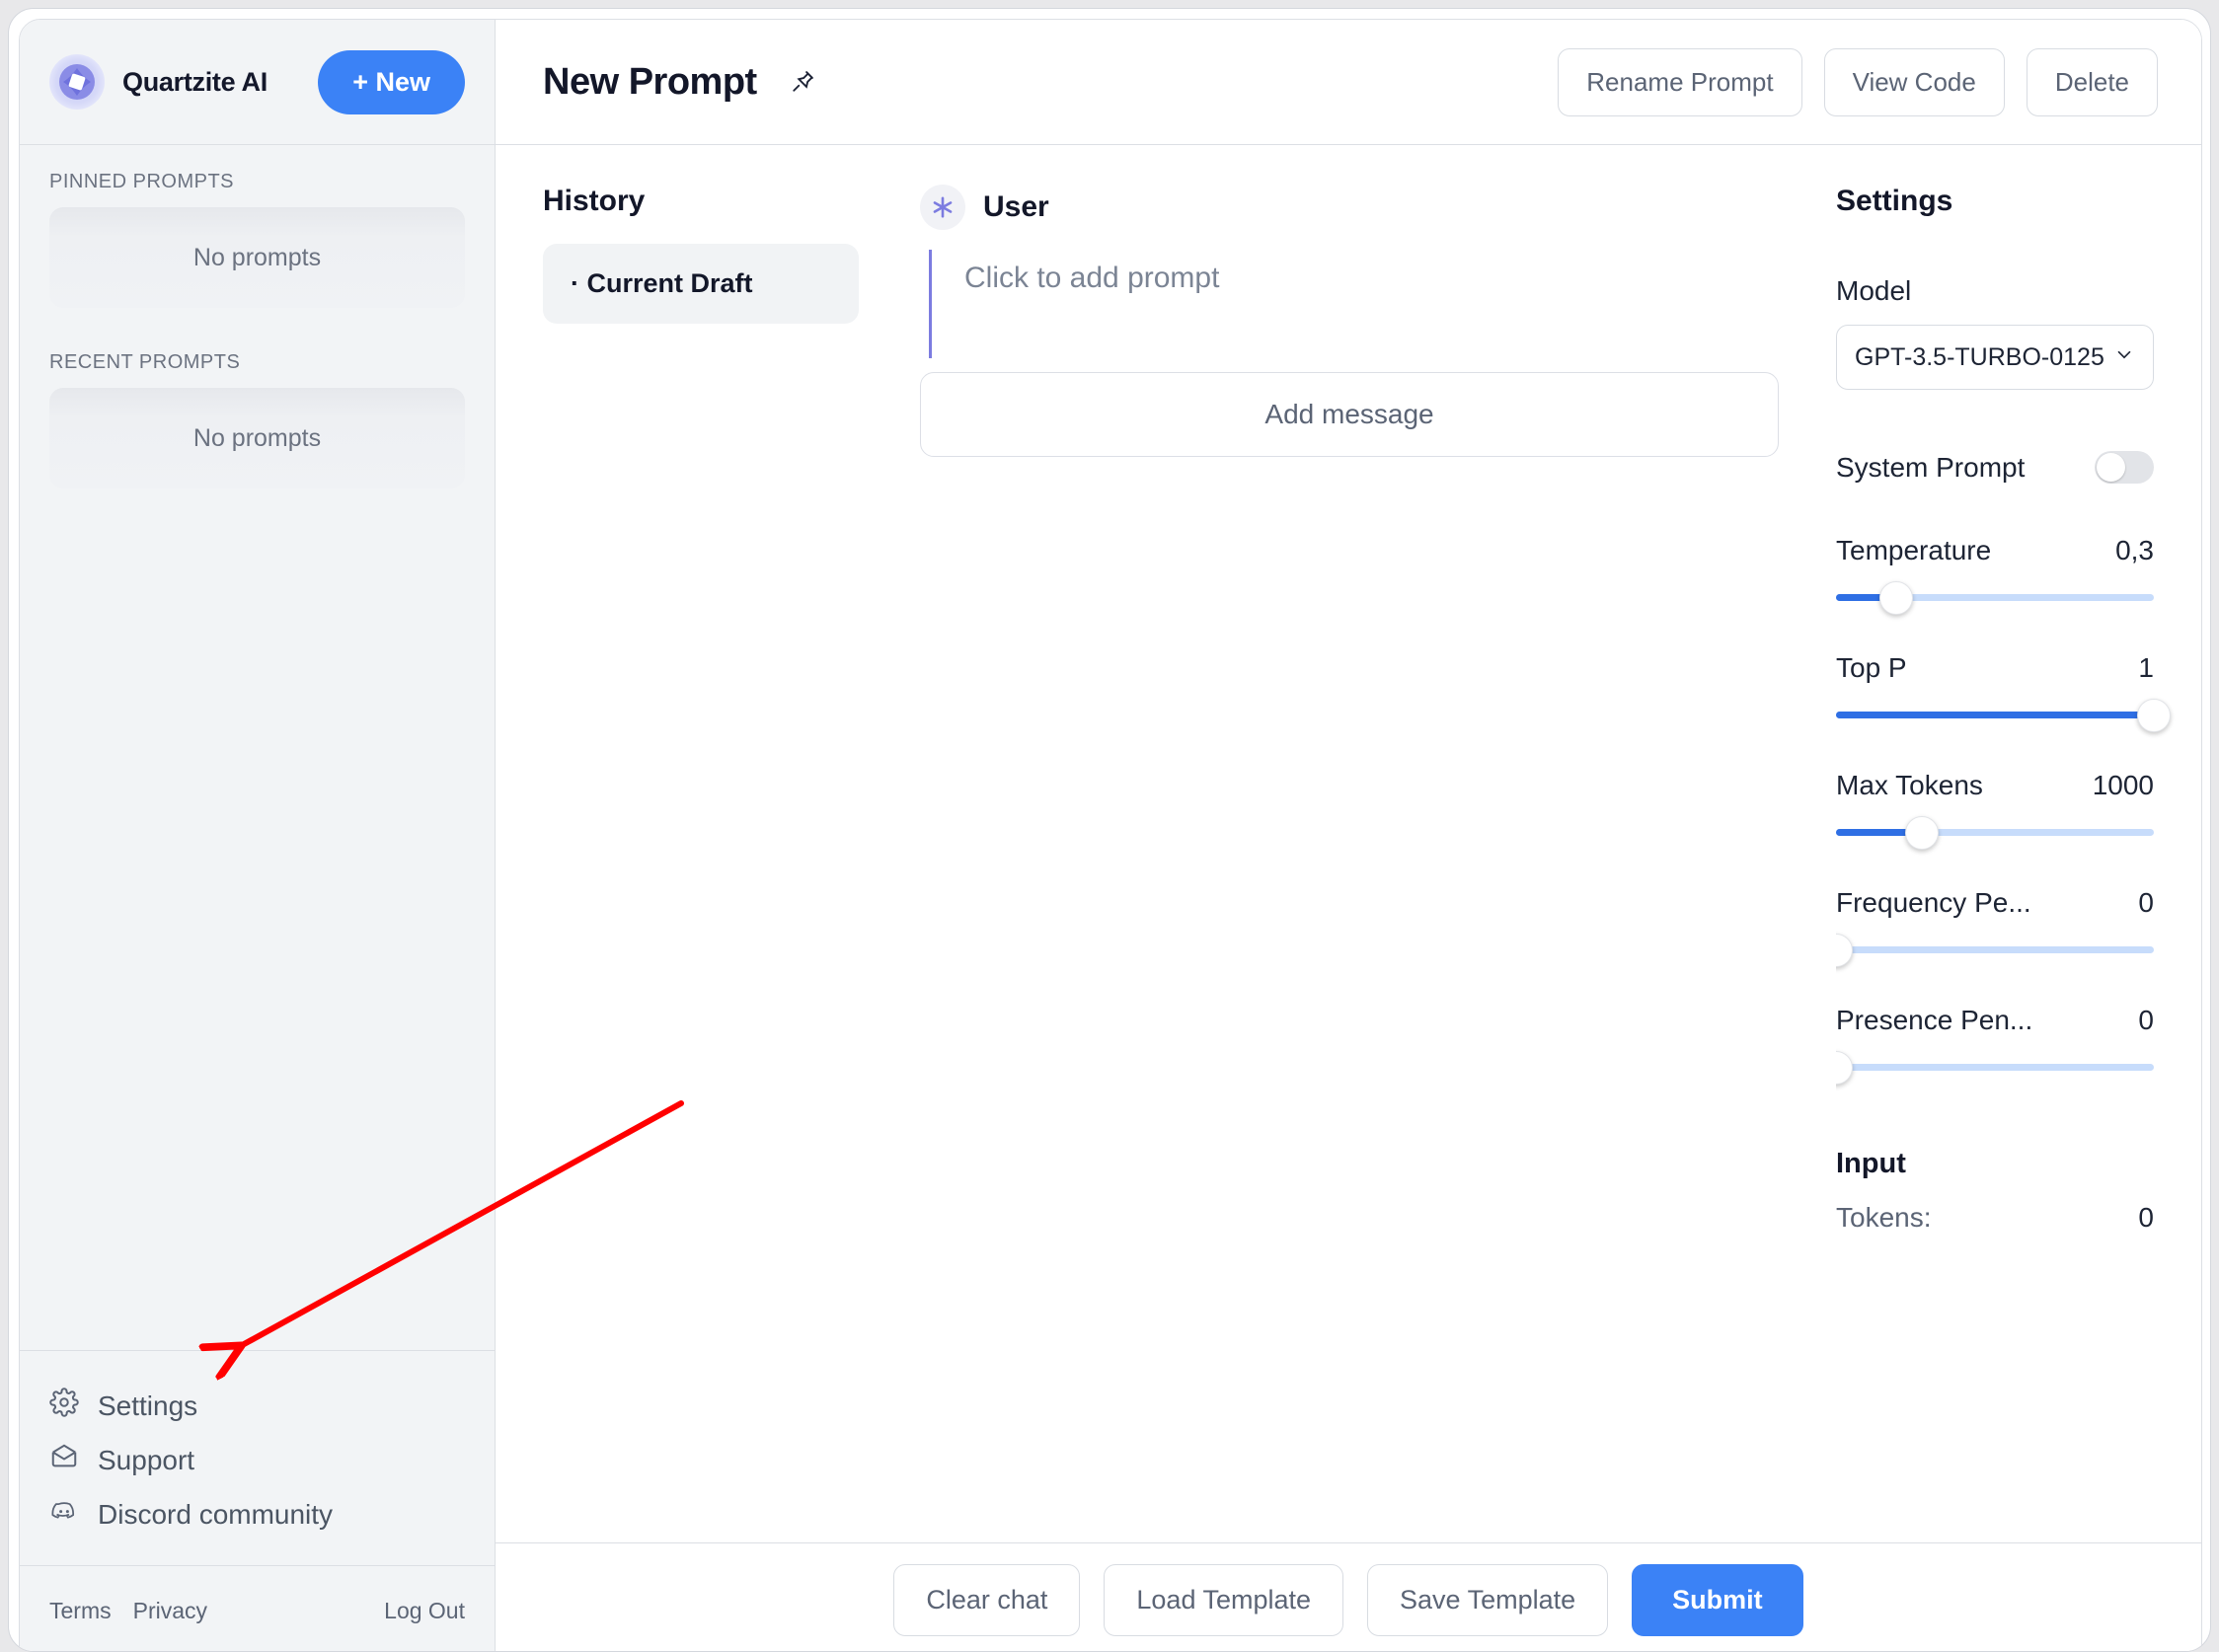 The image size is (2219, 1652). Describe the element at coordinates (2124, 358) in the screenshot. I see `chevron-down-icon` at that location.